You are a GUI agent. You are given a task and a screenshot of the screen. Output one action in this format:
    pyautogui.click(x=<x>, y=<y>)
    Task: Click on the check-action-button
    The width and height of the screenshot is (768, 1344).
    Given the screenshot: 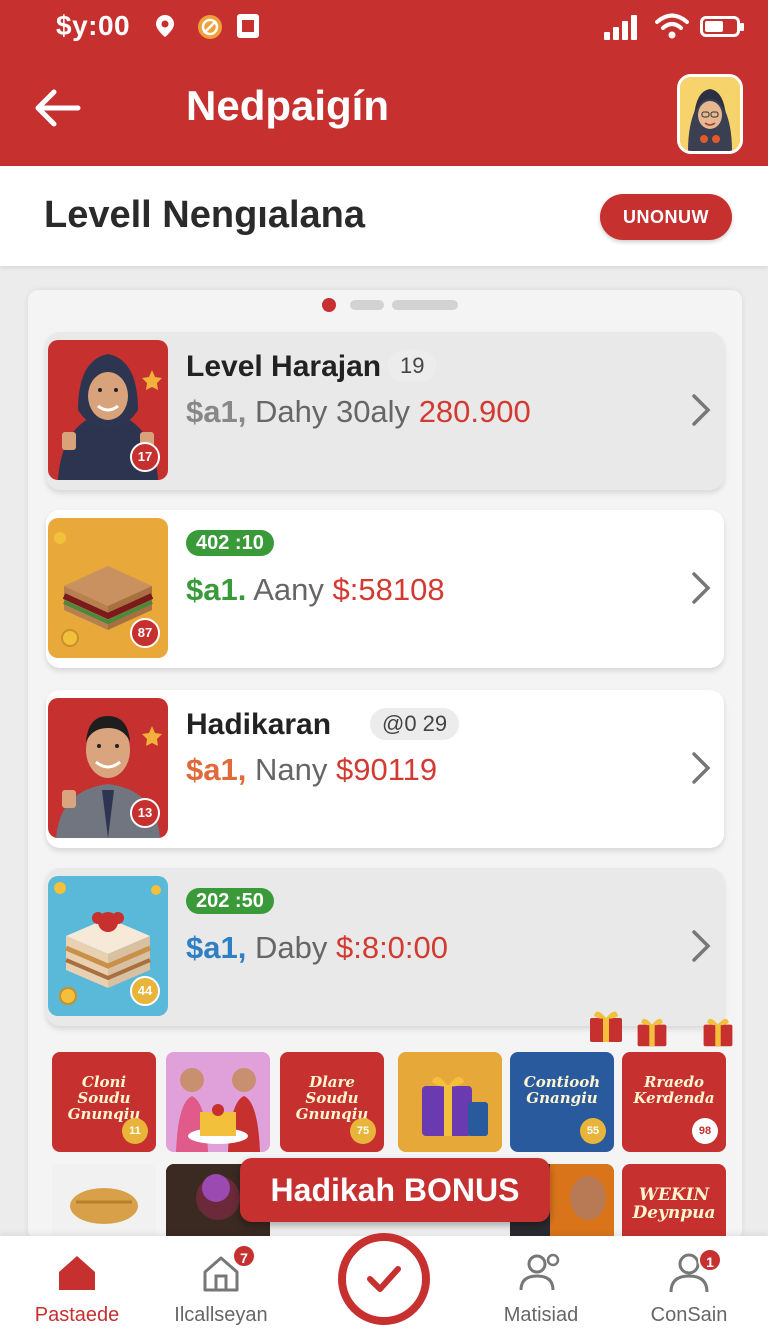 What is the action you would take?
    pyautogui.click(x=384, y=1279)
    